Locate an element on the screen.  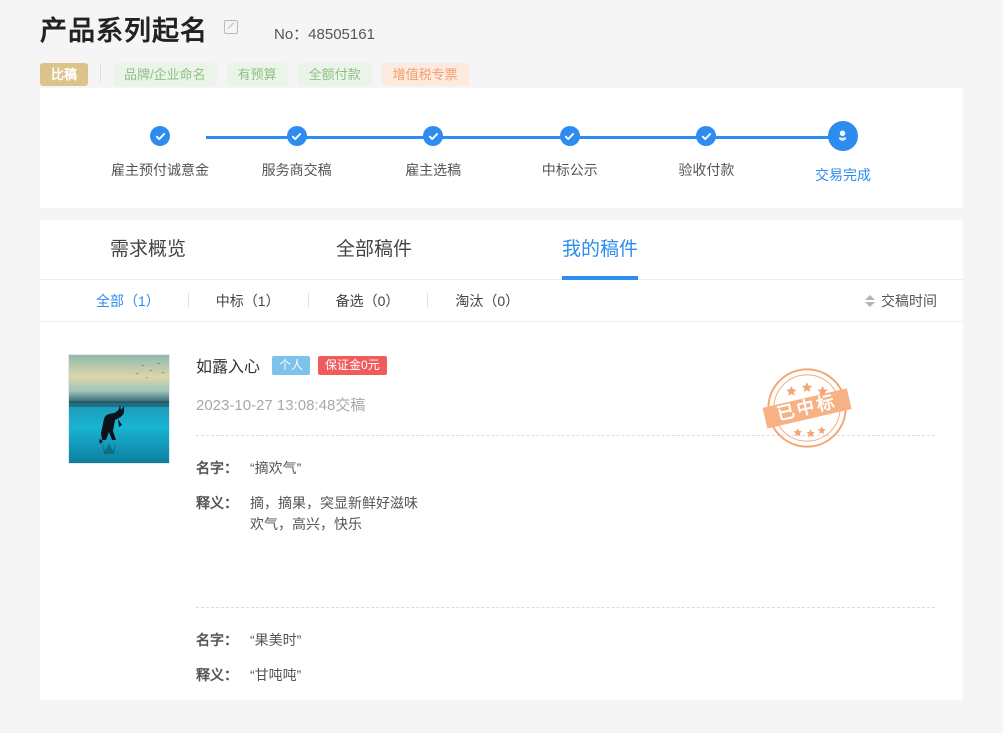
won-bid-stamp: 已中标 is located at coordinates (807, 408).